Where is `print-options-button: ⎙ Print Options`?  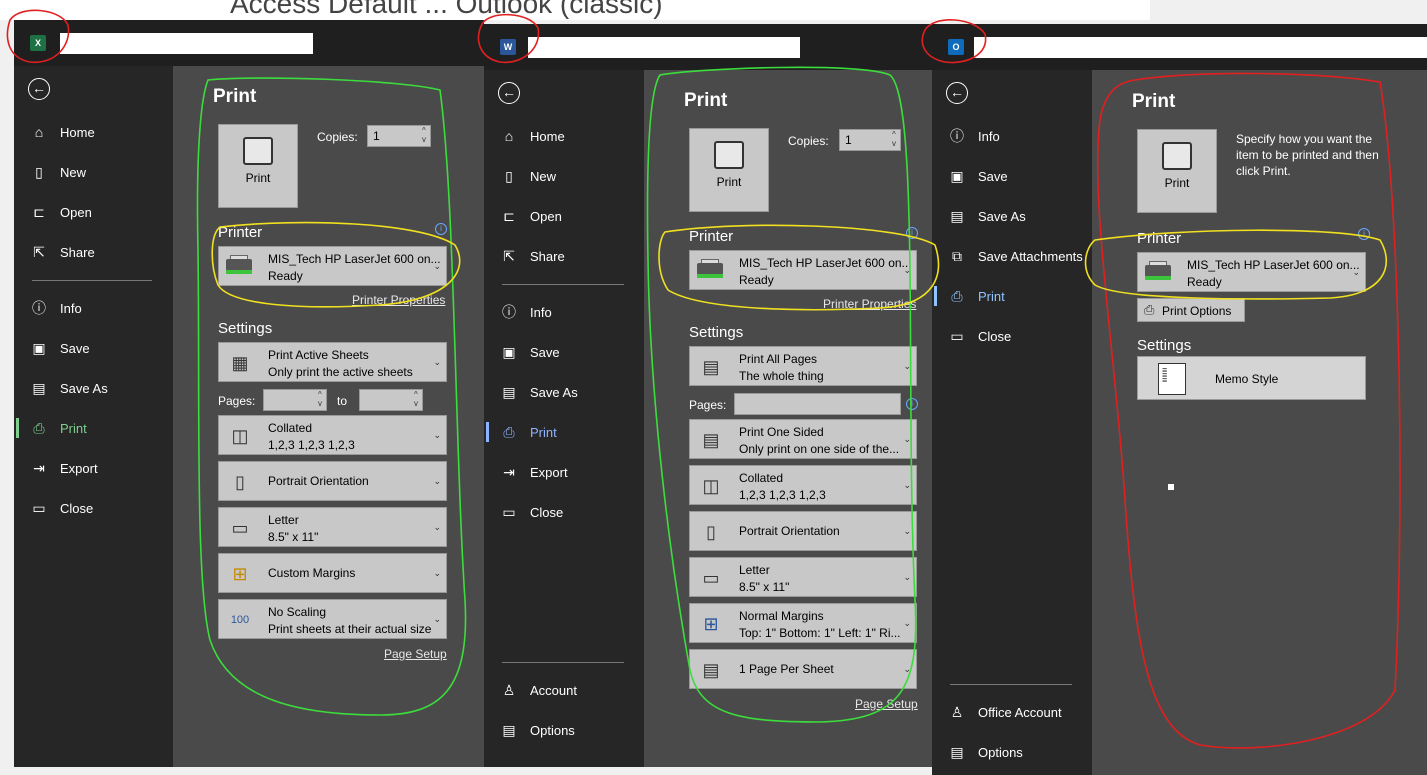 print-options-button: ⎙ Print Options is located at coordinates (1191, 310).